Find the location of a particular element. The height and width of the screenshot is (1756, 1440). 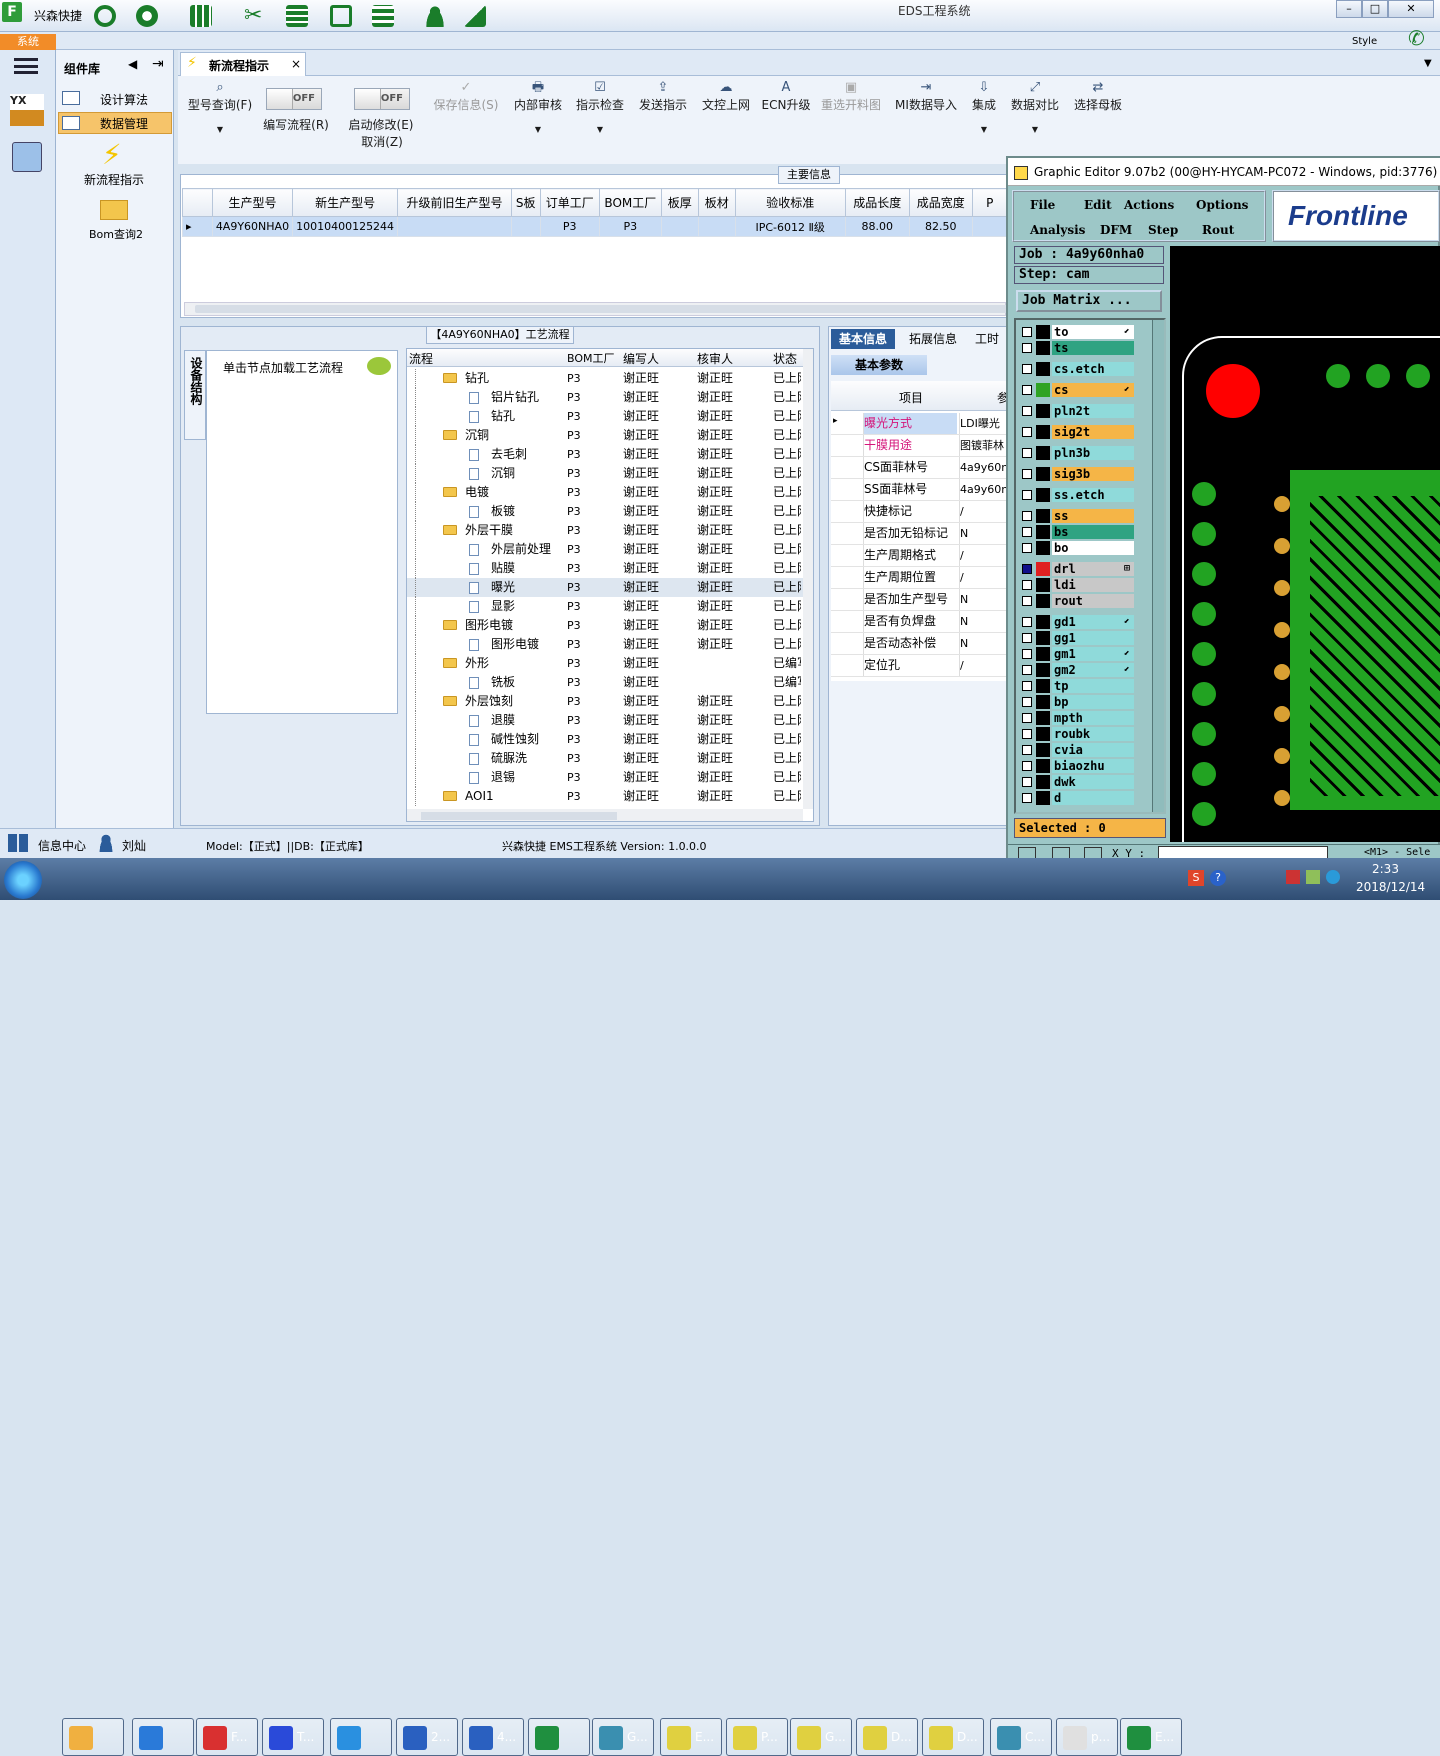

layer-row: ss is located at coordinates (1077, 516).